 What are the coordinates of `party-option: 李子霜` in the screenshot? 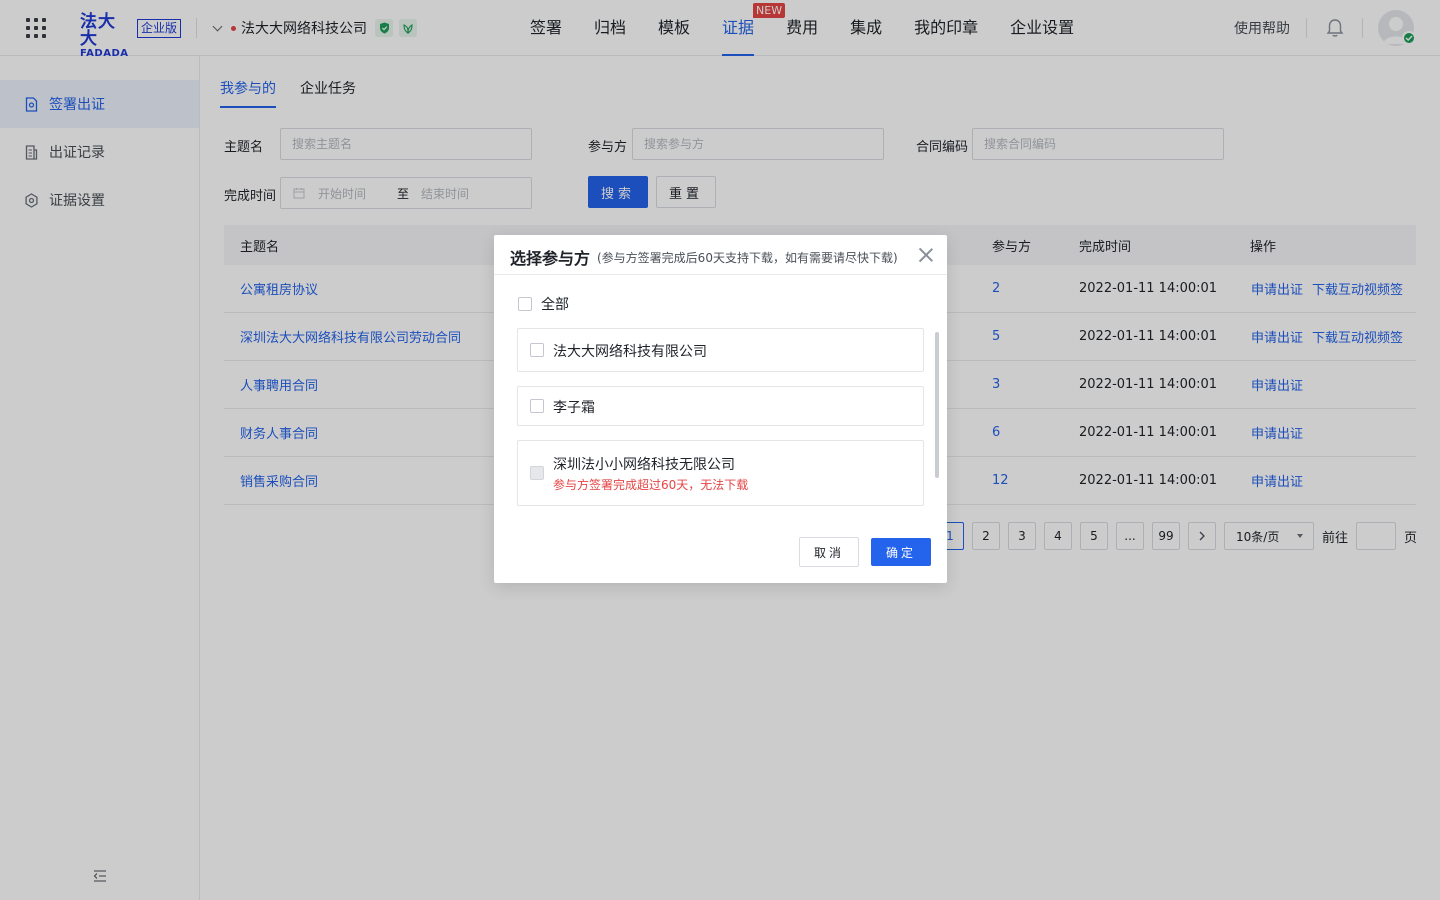 It's located at (720, 406).